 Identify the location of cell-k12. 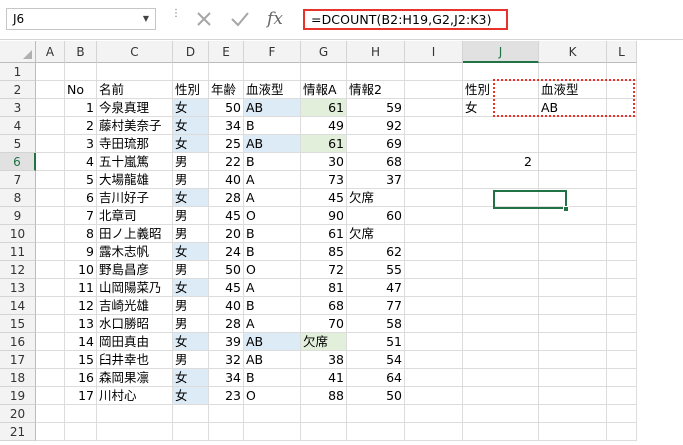
(573, 270).